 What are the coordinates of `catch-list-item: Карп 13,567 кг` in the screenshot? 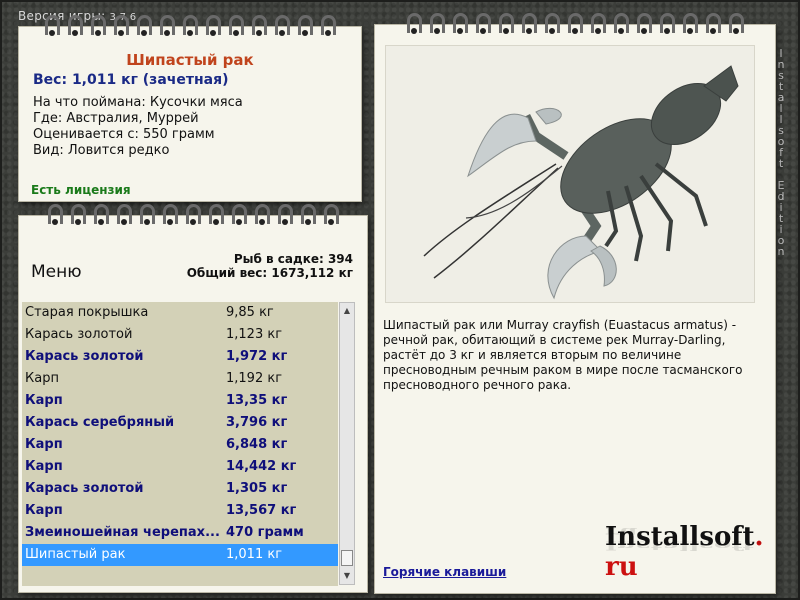 It's located at (180, 511).